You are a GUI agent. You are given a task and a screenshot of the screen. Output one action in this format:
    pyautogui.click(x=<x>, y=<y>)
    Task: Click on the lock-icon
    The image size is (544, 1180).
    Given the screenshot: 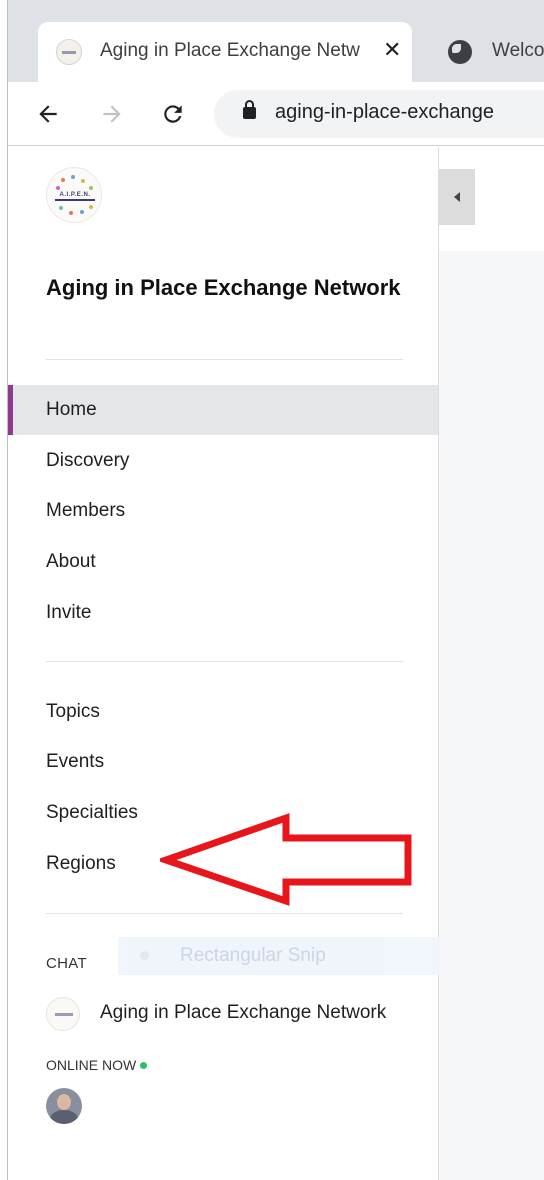 What is the action you would take?
    pyautogui.click(x=249, y=109)
    